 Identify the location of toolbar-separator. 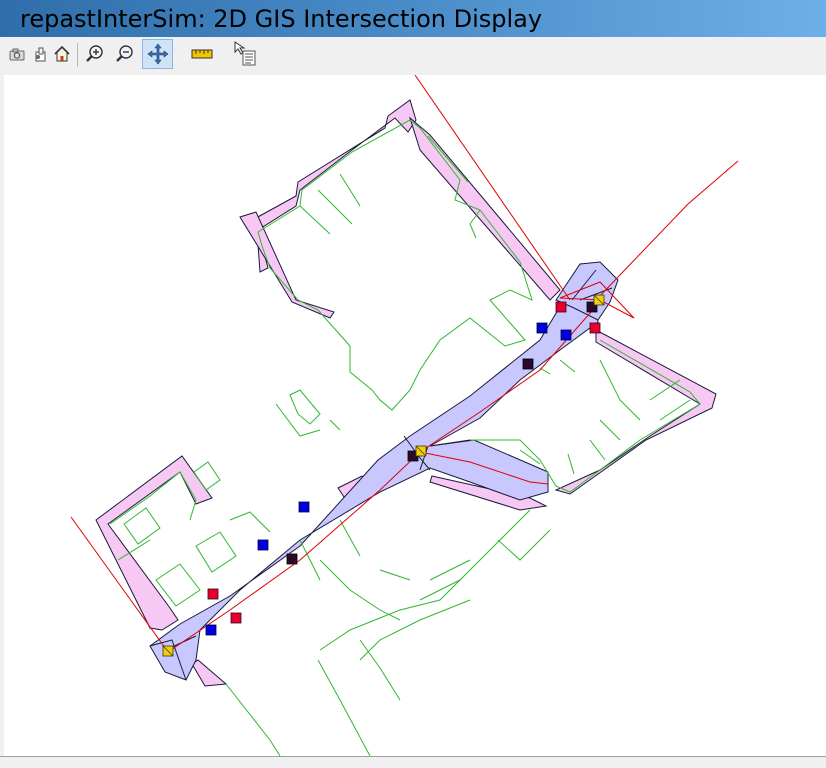
(77, 55).